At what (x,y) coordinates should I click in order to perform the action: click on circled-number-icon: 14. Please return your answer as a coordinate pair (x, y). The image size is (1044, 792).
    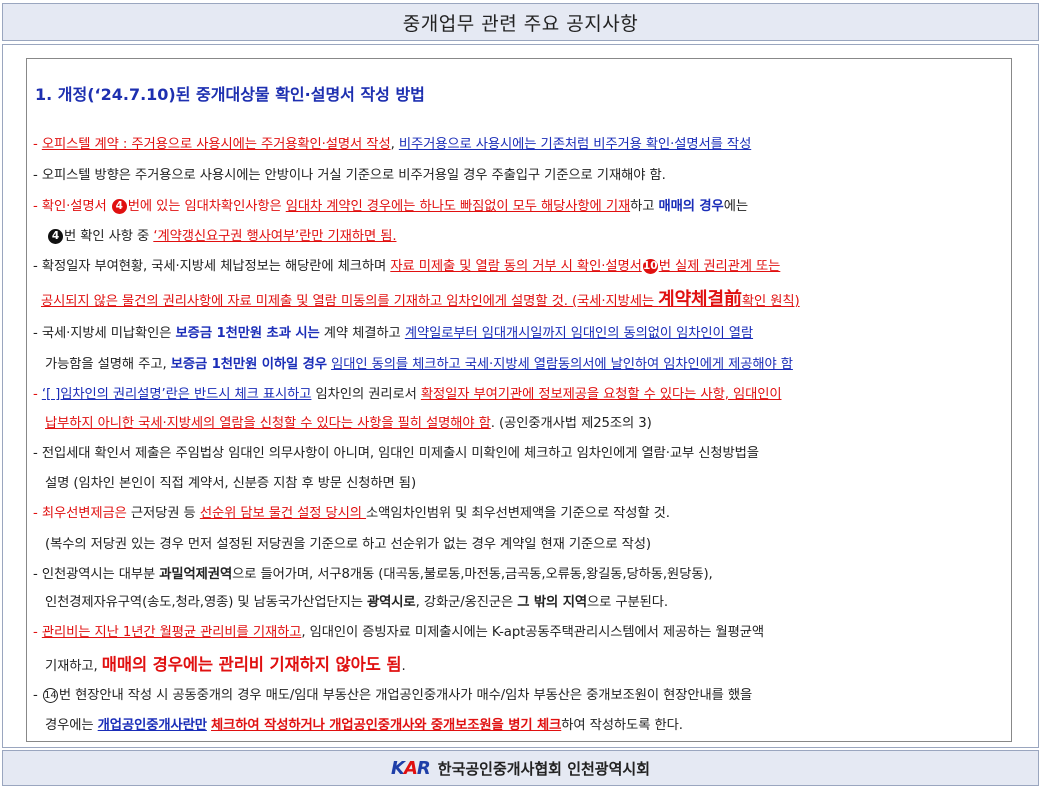
    Looking at the image, I should click on (50, 695).